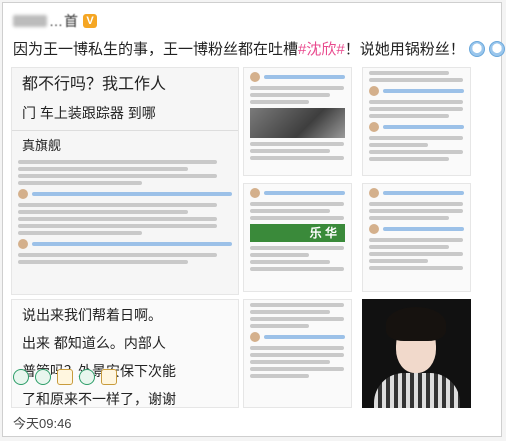 This screenshot has height=441, width=506. I want to click on crowd-photo, so click(297, 123).